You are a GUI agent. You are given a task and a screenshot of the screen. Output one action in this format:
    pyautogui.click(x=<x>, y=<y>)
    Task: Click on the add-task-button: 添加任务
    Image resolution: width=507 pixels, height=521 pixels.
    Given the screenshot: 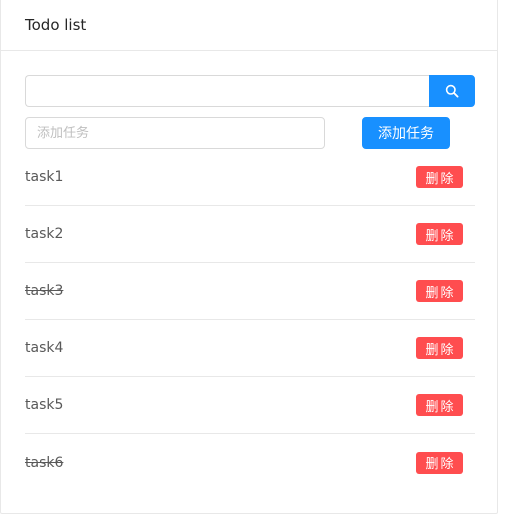 What is the action you would take?
    pyautogui.click(x=406, y=133)
    